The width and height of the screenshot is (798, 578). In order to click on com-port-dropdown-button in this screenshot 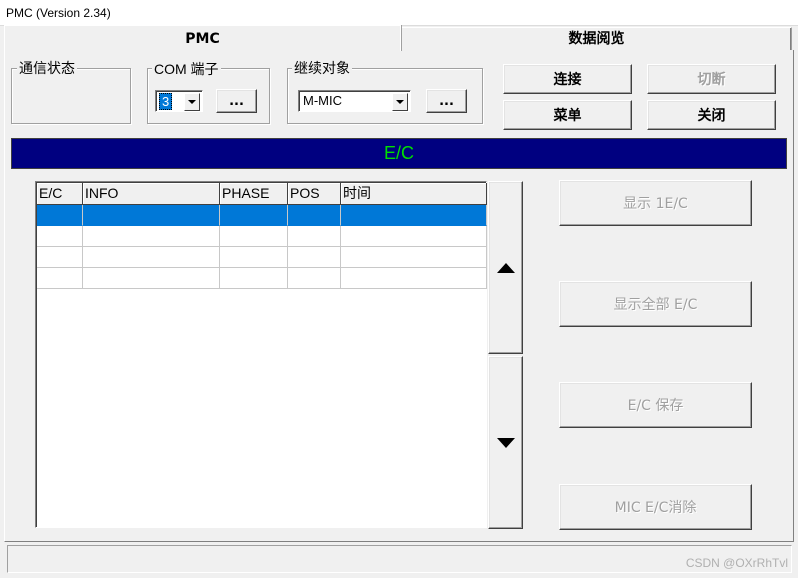, I will do `click(192, 102)`.